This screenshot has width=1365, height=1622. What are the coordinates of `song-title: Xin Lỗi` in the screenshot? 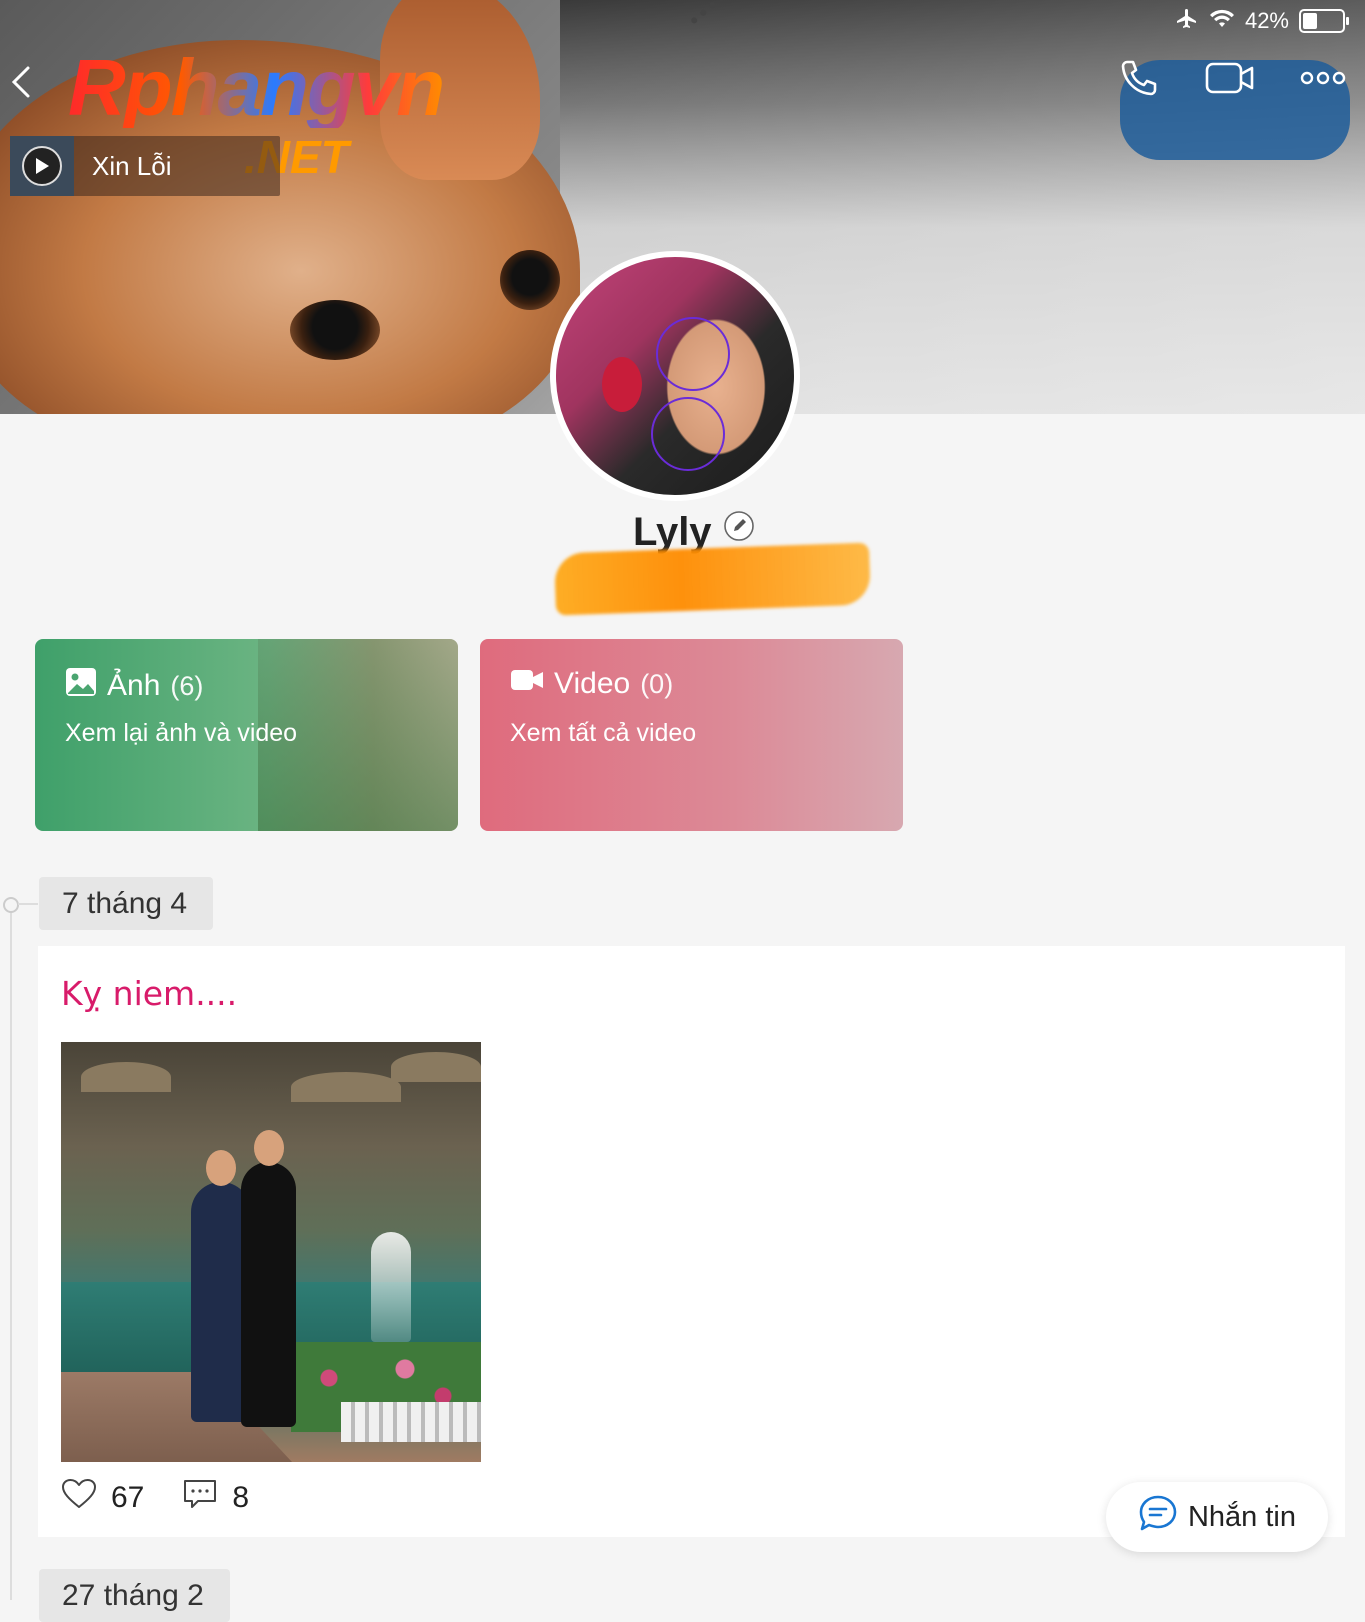 It's located at (132, 165).